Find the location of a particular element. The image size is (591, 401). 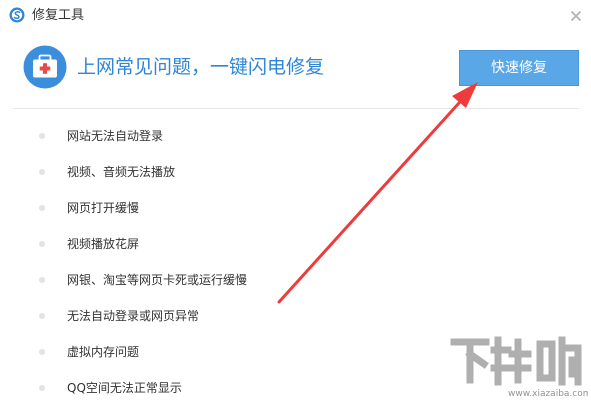

list-item: 网银、淘宝等网页卡死或运行缓慢 is located at coordinates (295, 280).